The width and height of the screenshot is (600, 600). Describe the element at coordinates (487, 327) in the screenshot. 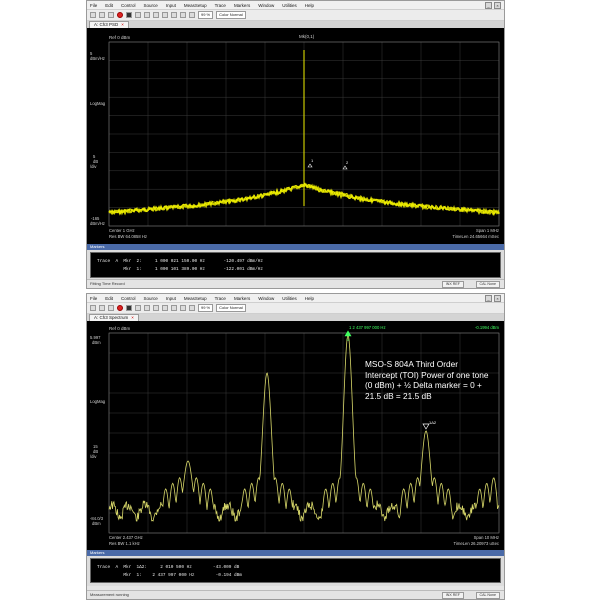

I see `top-right-readout: -0.1994 dBm` at that location.